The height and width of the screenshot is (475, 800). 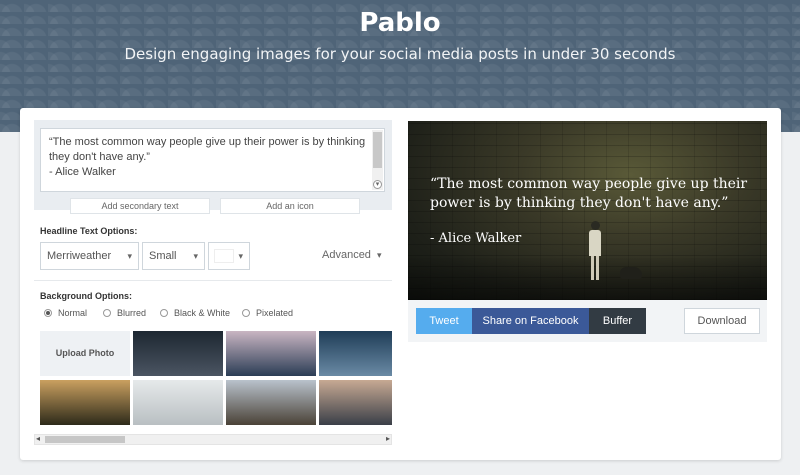 I want to click on filter-black-white: Black & White, so click(x=195, y=313).